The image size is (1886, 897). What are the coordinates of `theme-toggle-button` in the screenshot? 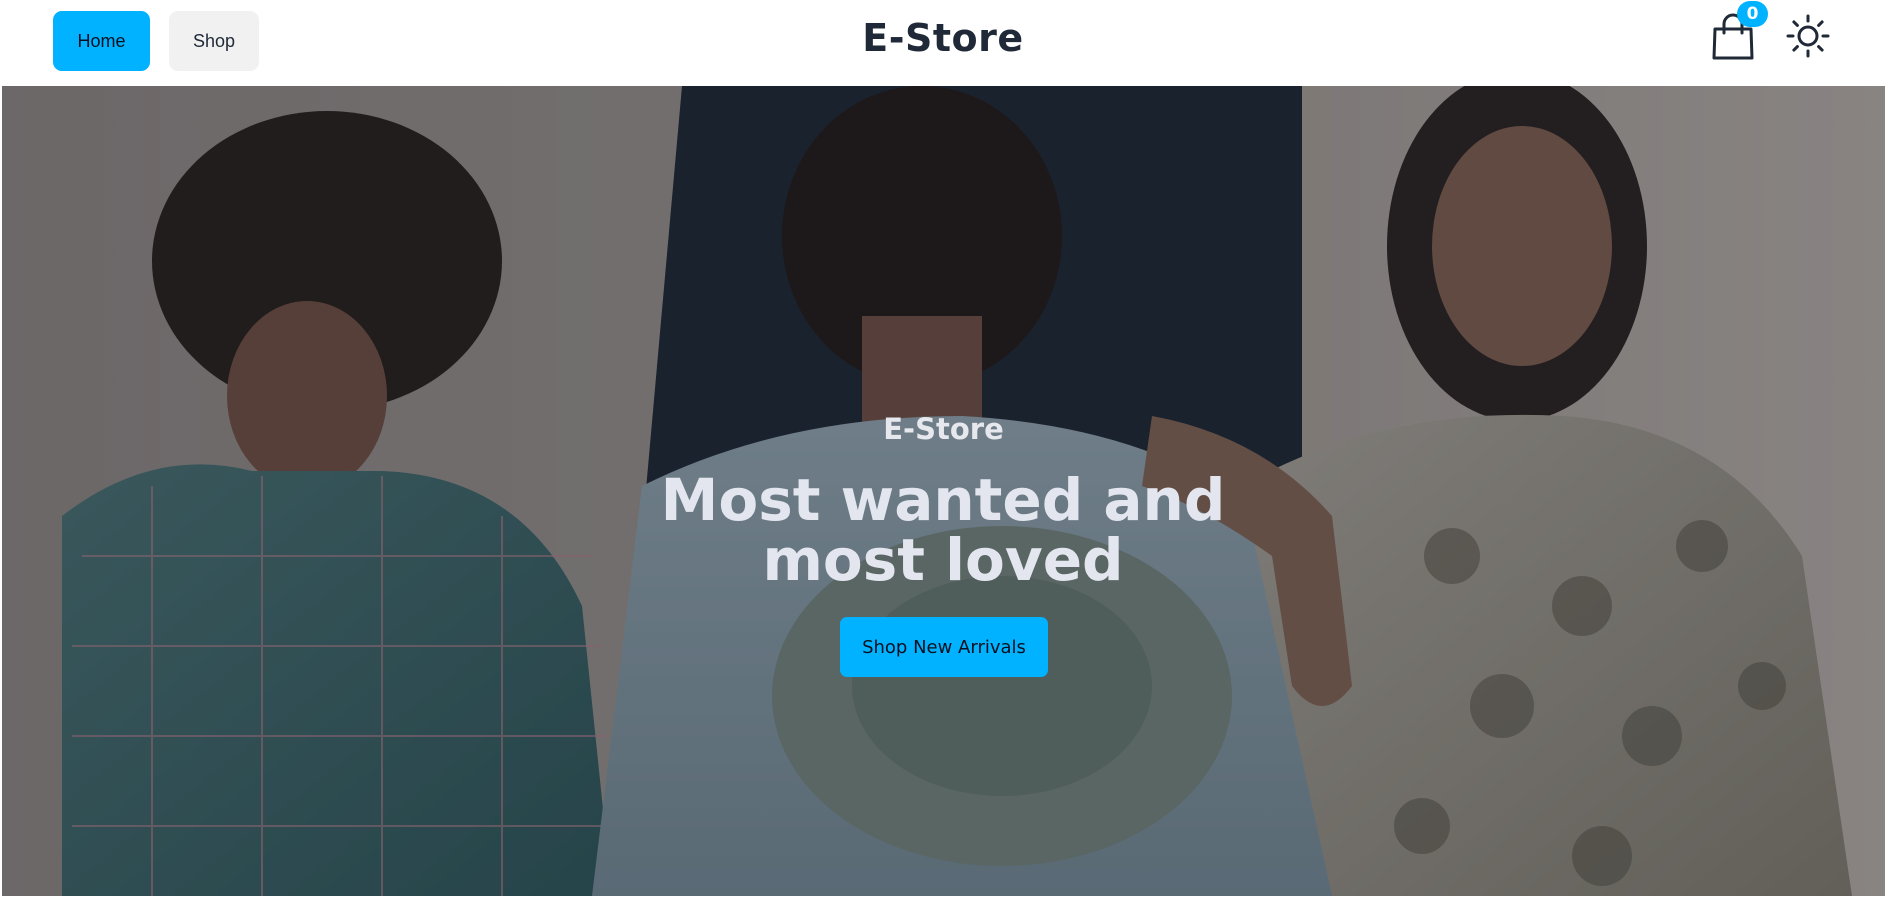 It's located at (1808, 36).